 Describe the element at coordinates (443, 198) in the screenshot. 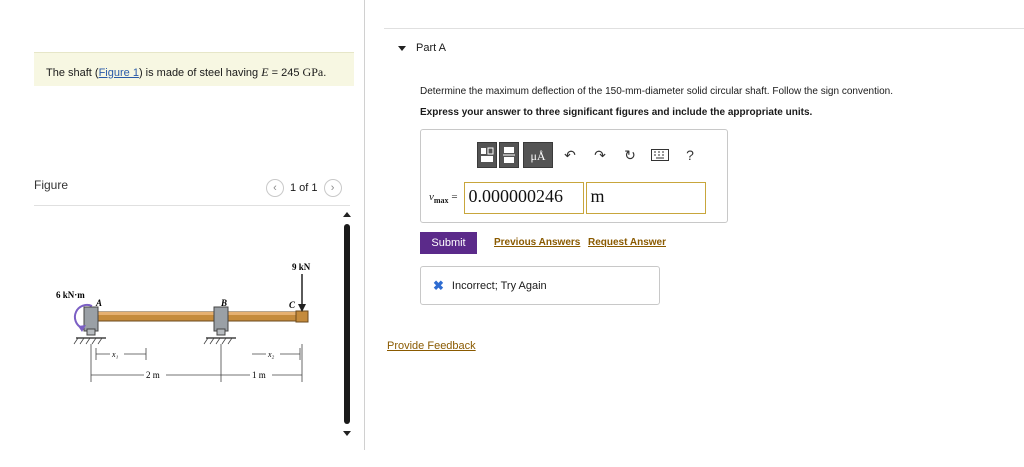

I see `answer-label: vmax =` at that location.